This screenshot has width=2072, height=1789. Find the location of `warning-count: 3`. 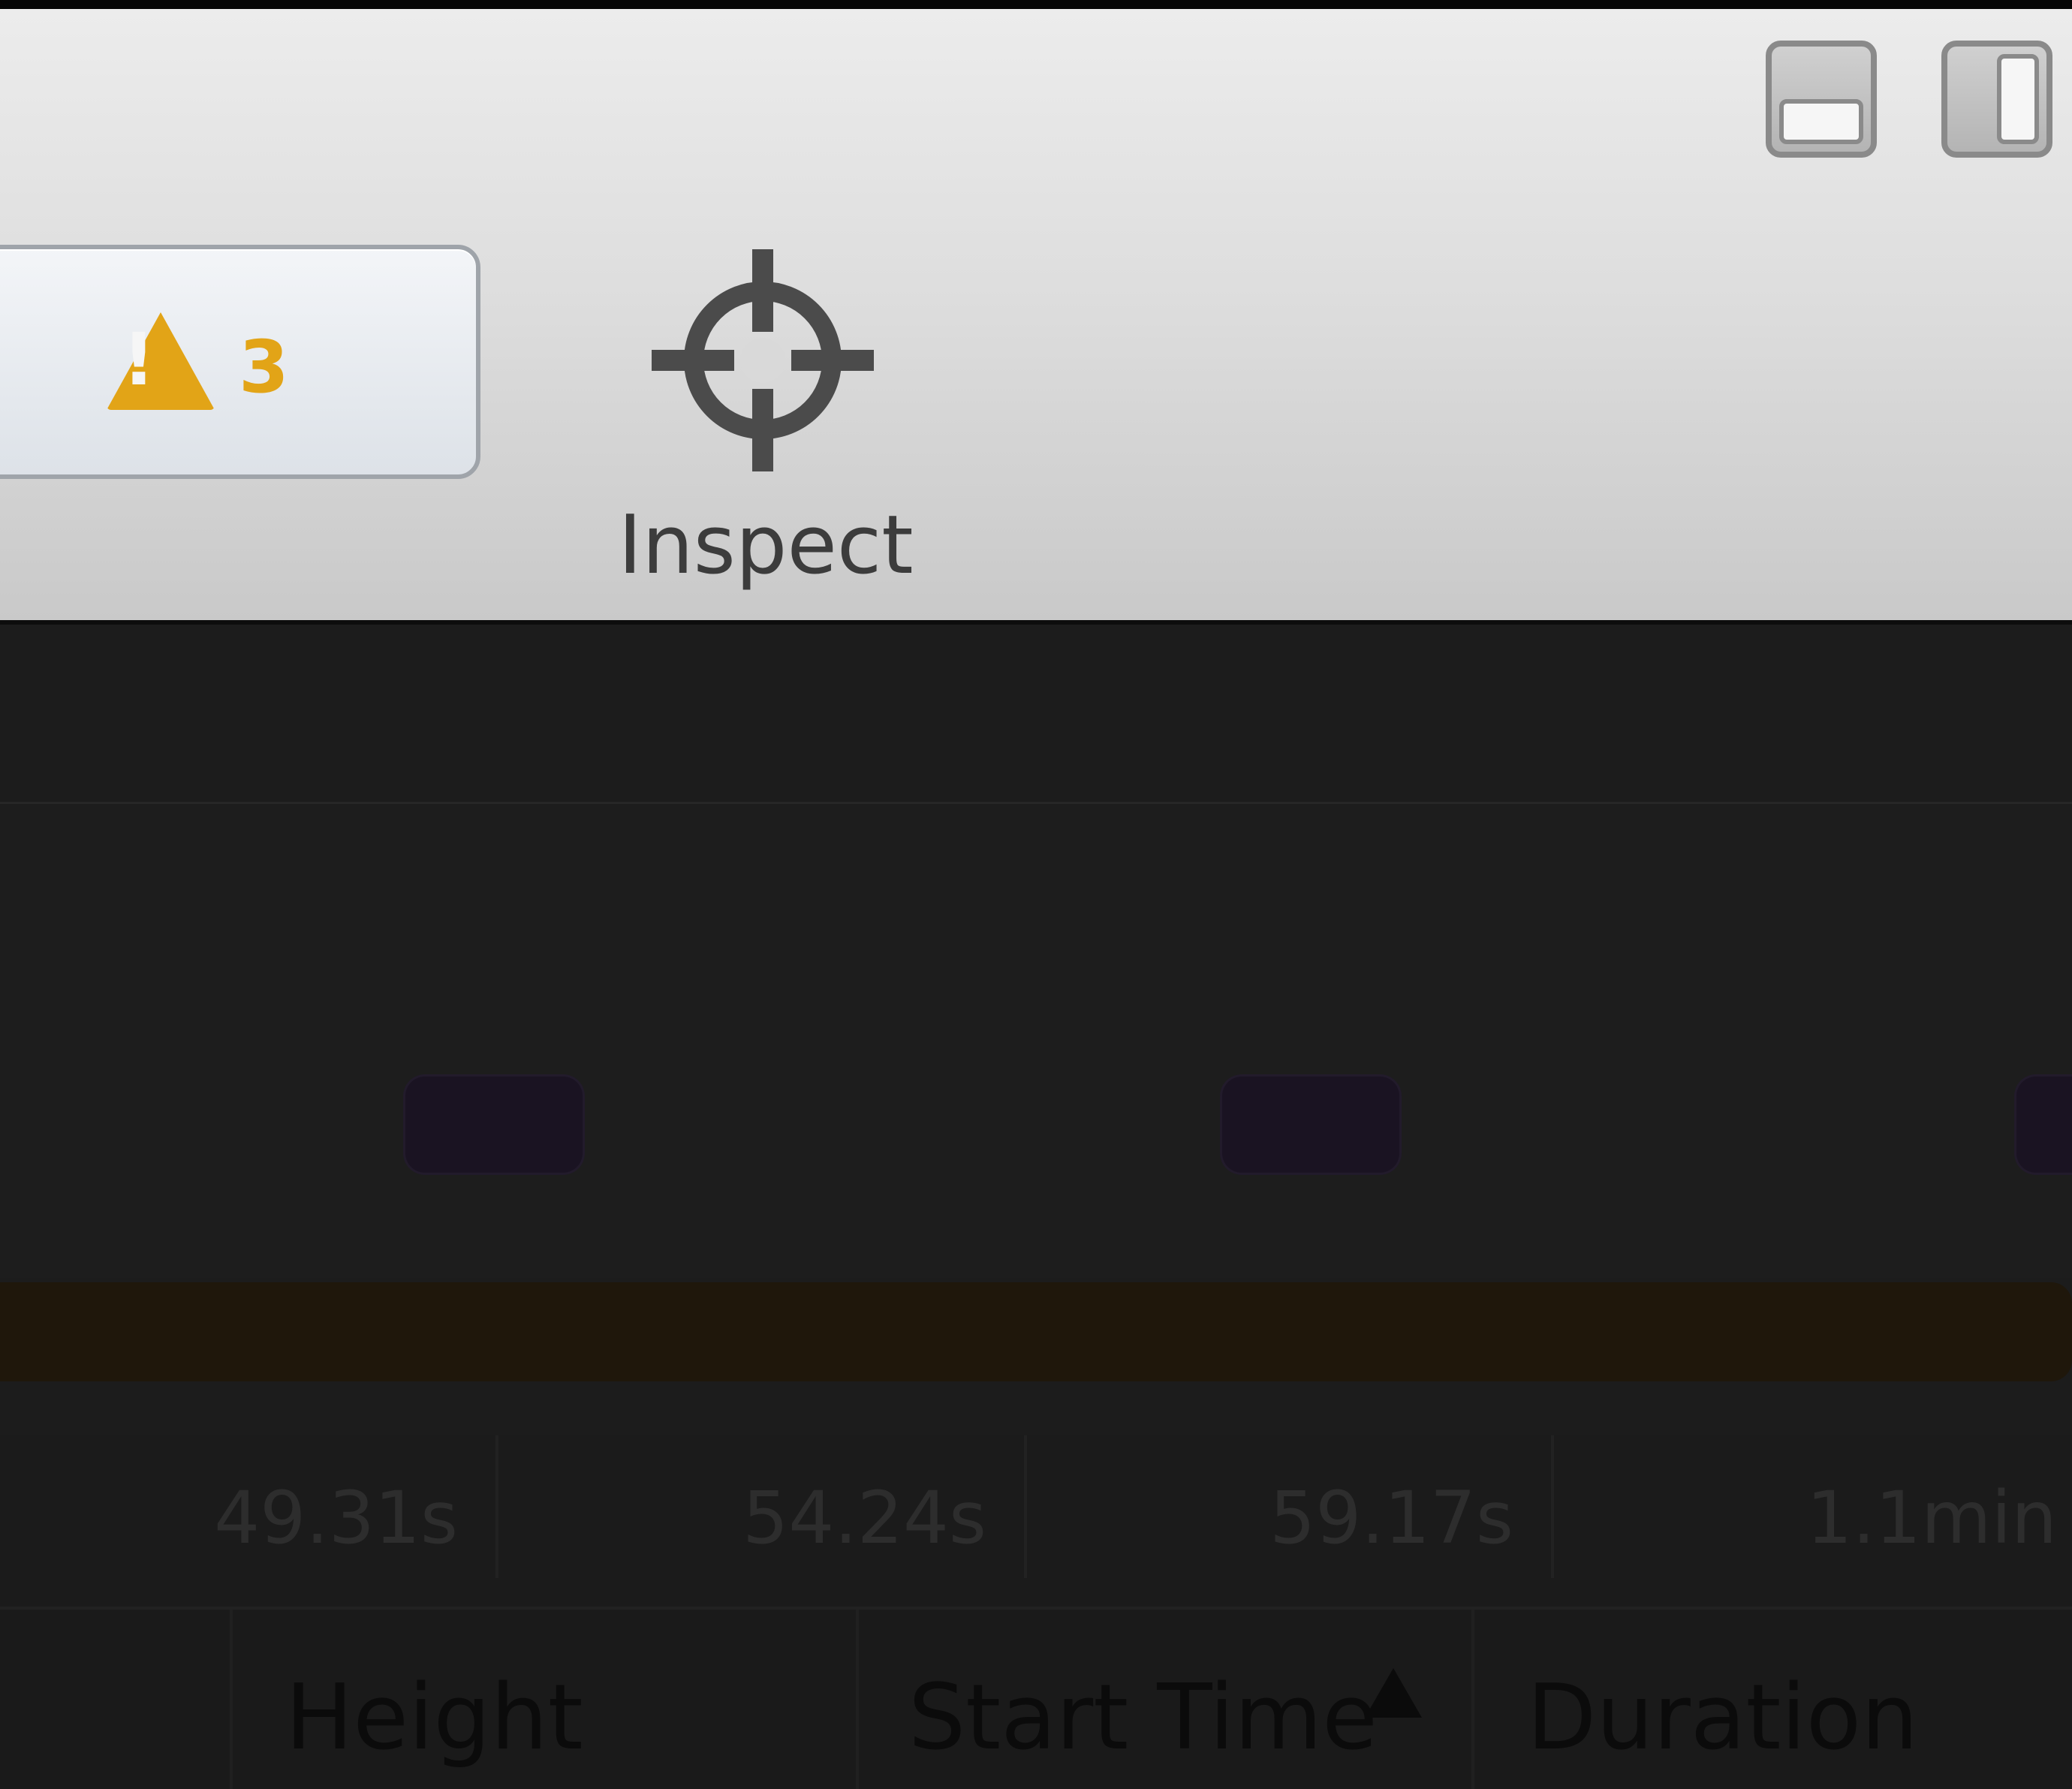

warning-count: 3 is located at coordinates (264, 367).